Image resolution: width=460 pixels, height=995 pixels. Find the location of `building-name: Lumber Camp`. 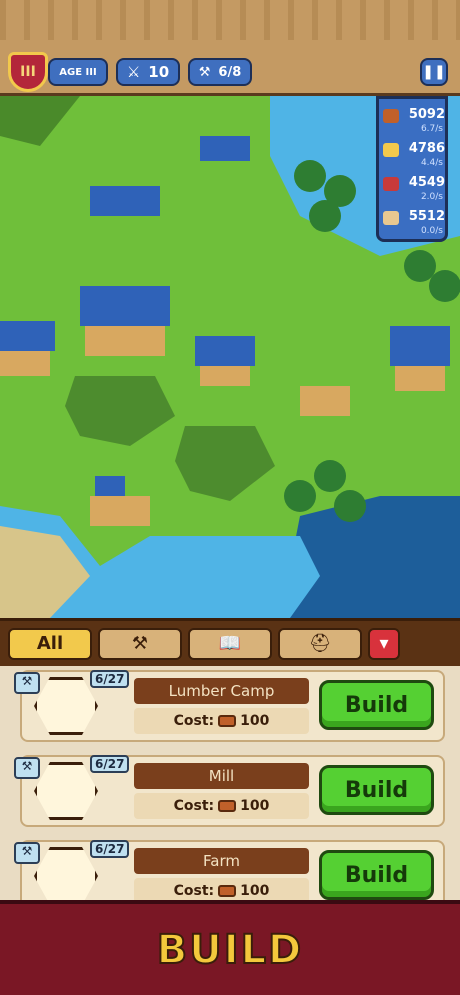

building-name: Lumber Camp is located at coordinates (221, 691).